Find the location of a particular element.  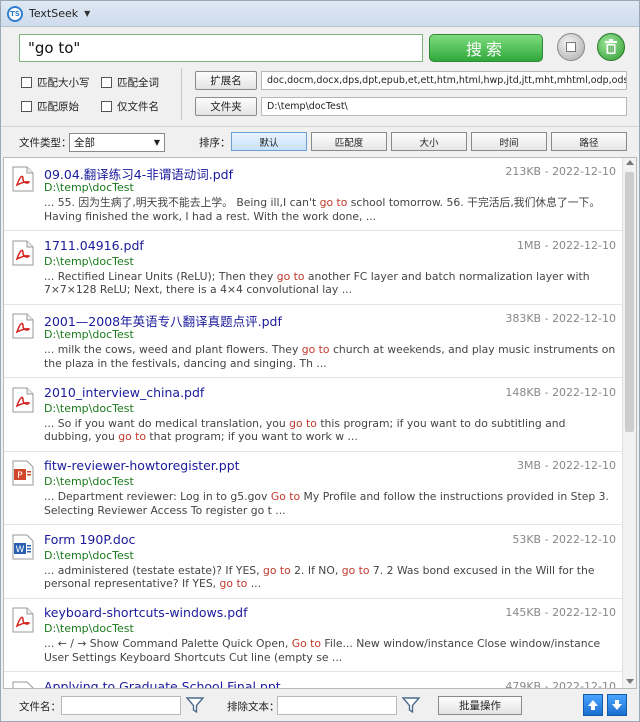

sort-label: 排序： is located at coordinates (215, 143).